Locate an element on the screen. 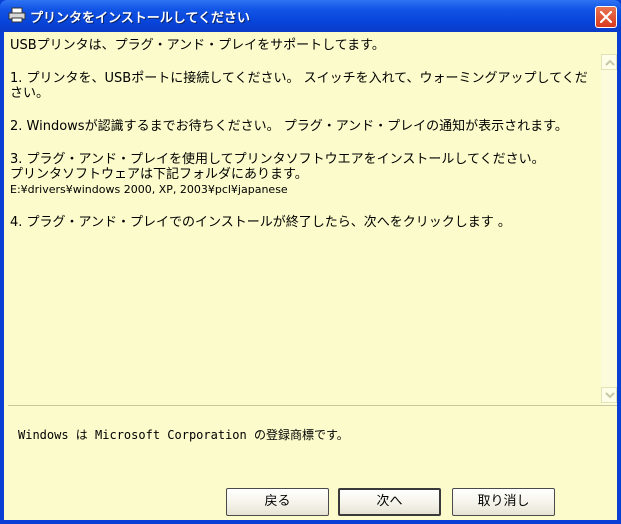  close-button is located at coordinates (606, 17).